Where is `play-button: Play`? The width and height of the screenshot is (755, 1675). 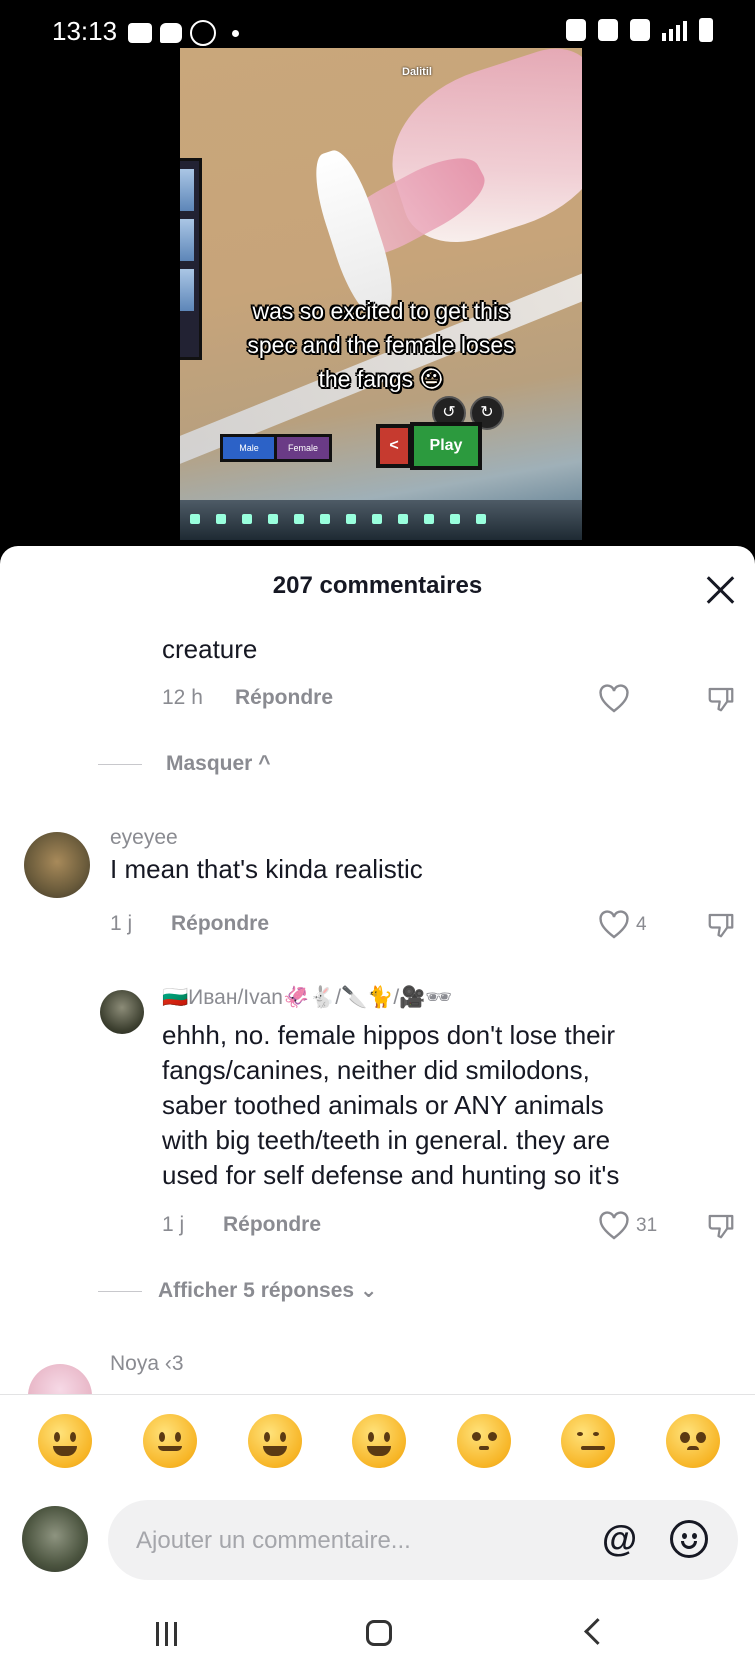 play-button: Play is located at coordinates (446, 446).